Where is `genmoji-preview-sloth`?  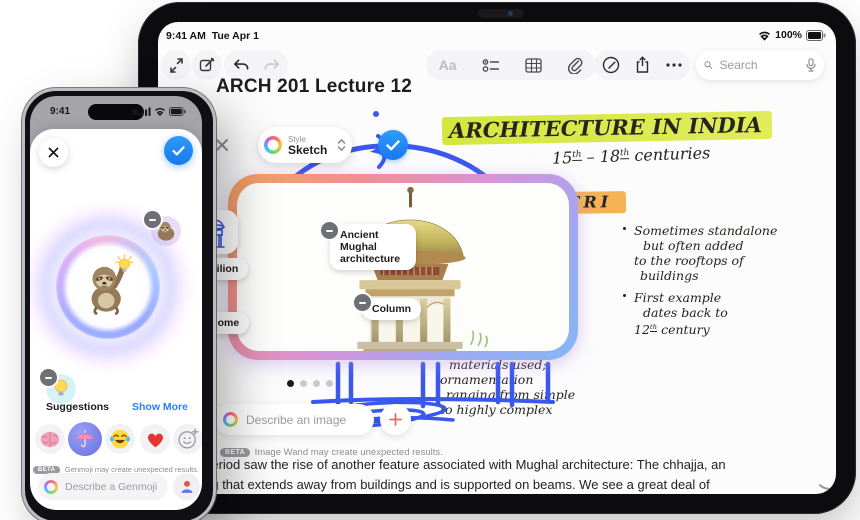 genmoji-preview-sloth is located at coordinates (112, 284).